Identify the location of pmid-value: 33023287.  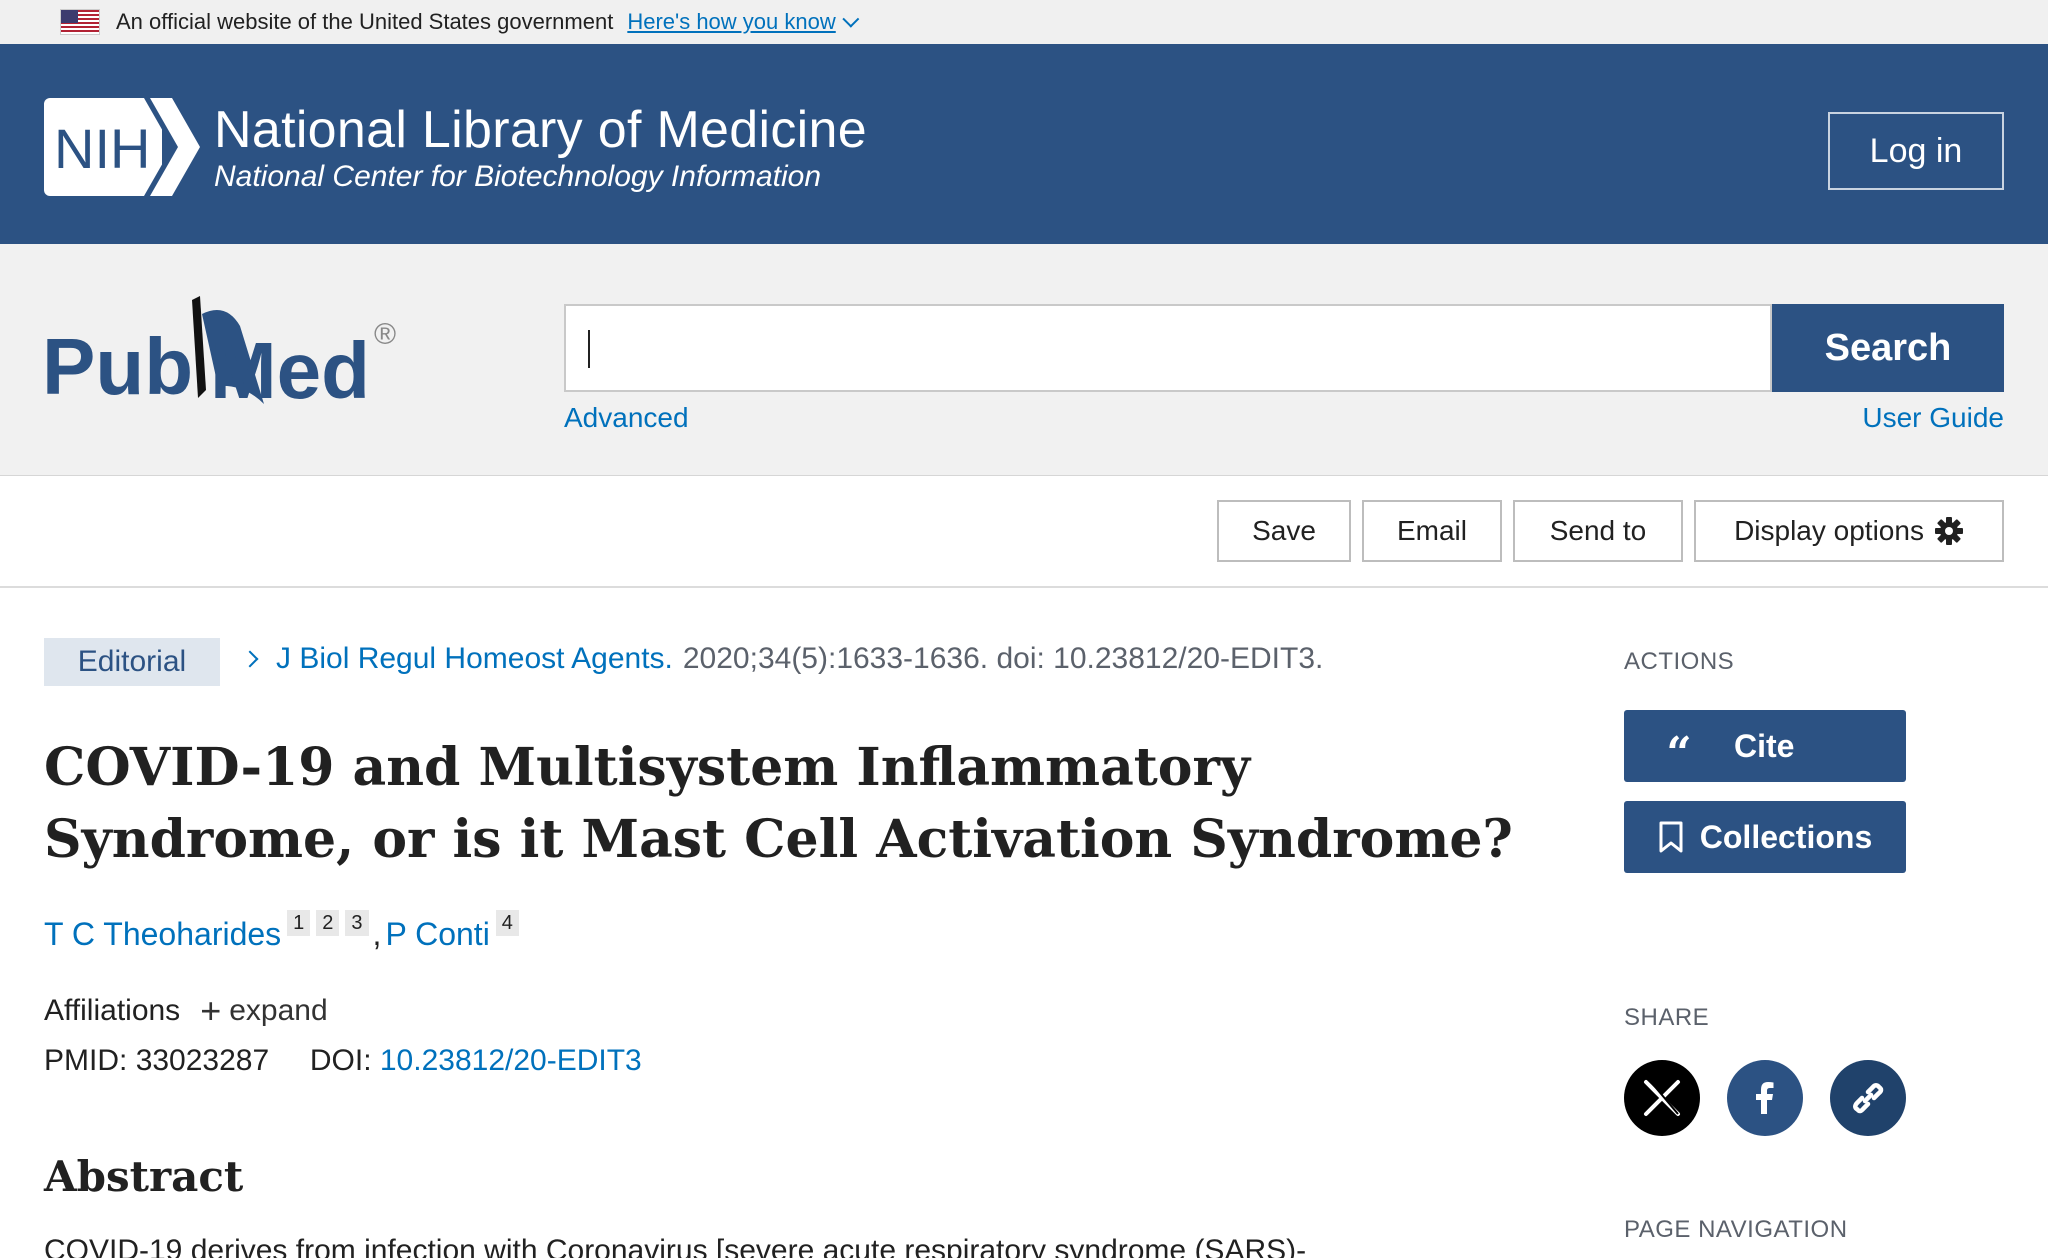
(202, 1060).